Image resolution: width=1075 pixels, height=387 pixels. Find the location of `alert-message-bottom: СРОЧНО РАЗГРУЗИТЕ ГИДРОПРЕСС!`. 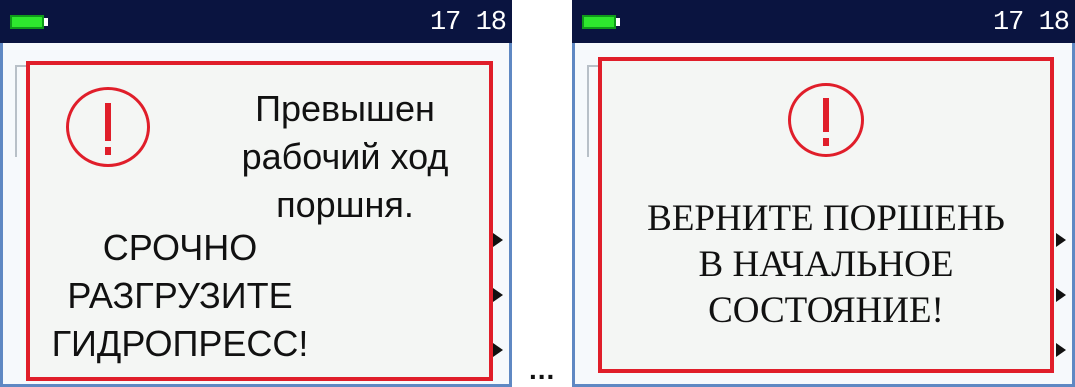

alert-message-bottom: СРОЧНО РАЗГРУЗИТЕ ГИДРОПРЕСС! is located at coordinates (180, 296).